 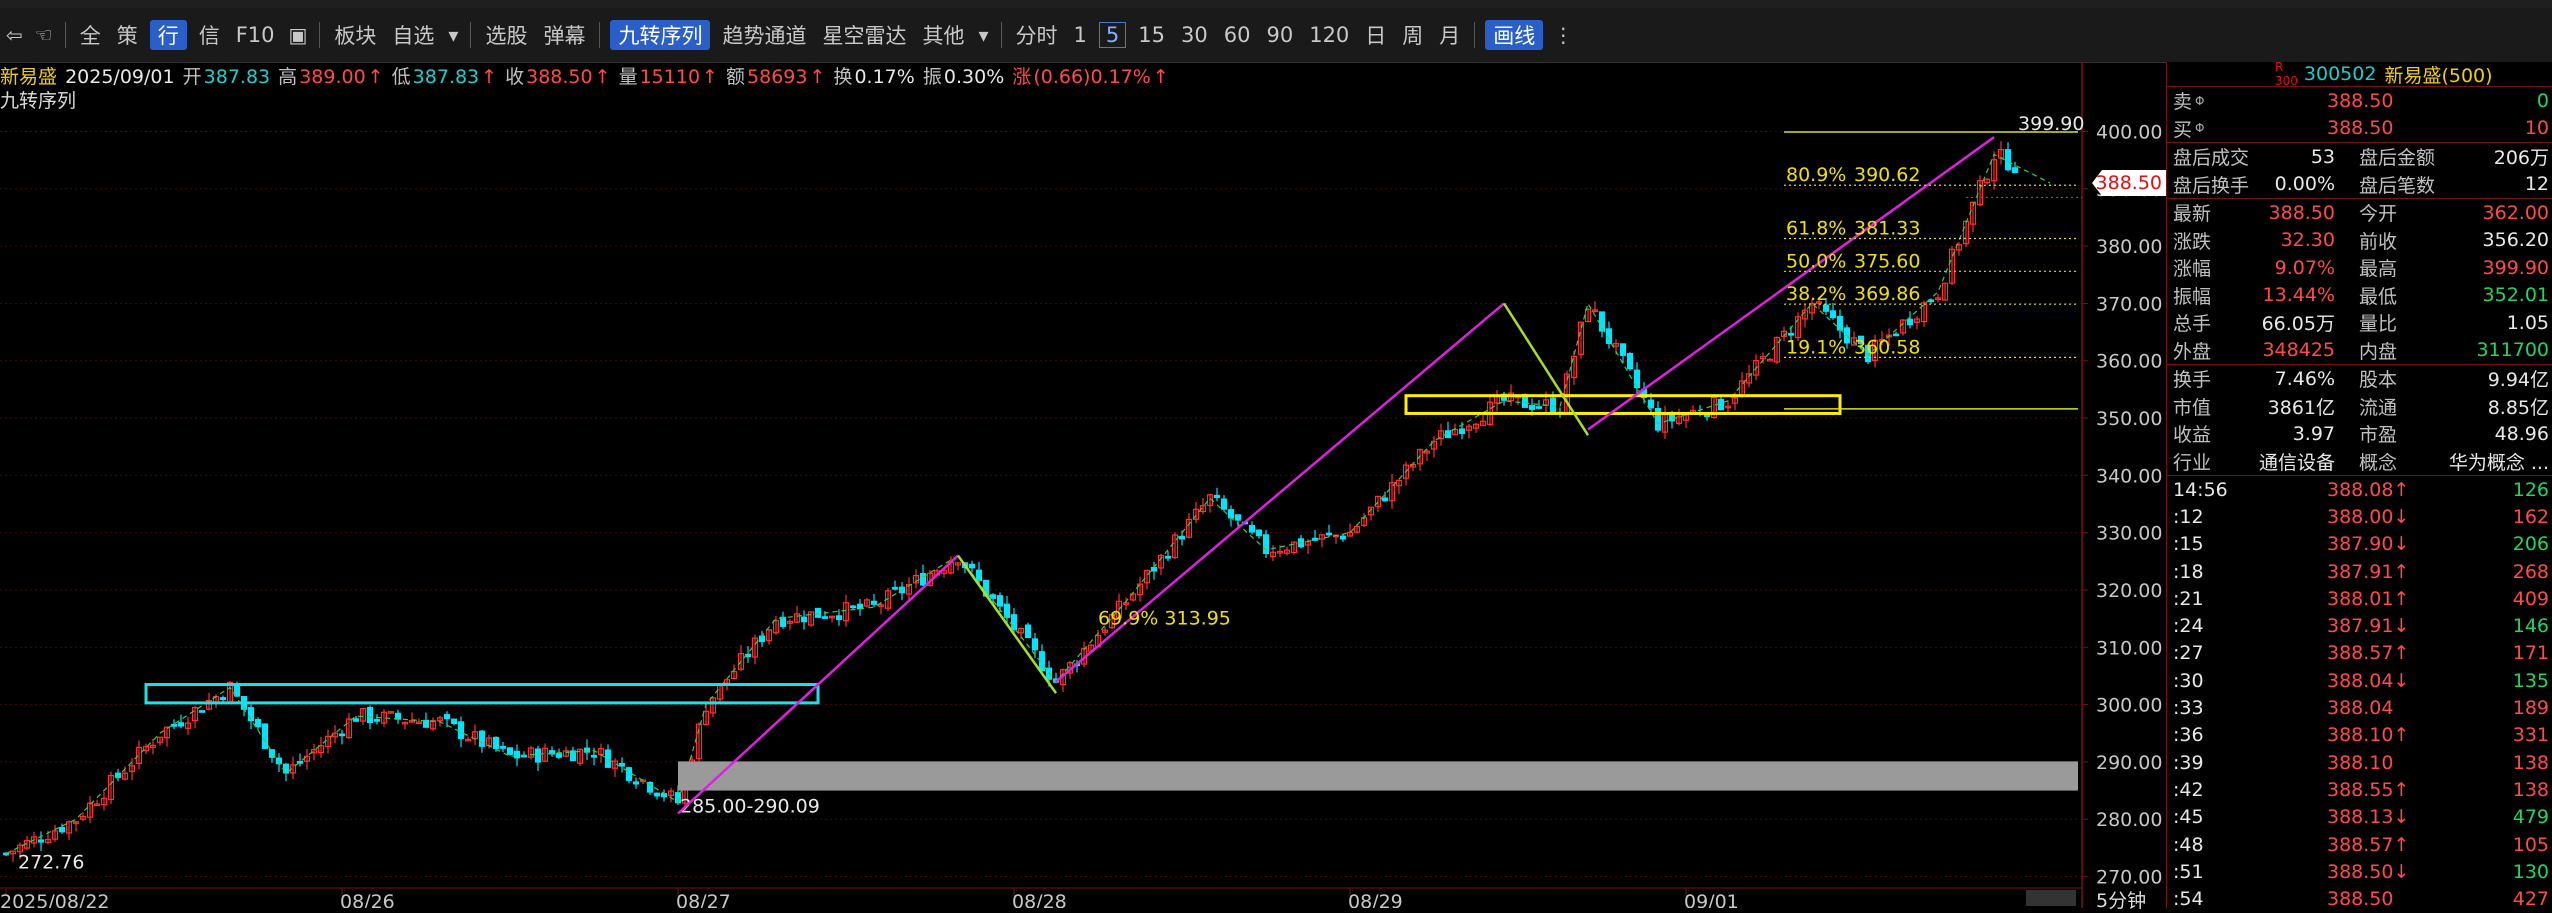 What do you see at coordinates (2521, 433) in the screenshot?
I see `quote-cell: 48.96` at bounding box center [2521, 433].